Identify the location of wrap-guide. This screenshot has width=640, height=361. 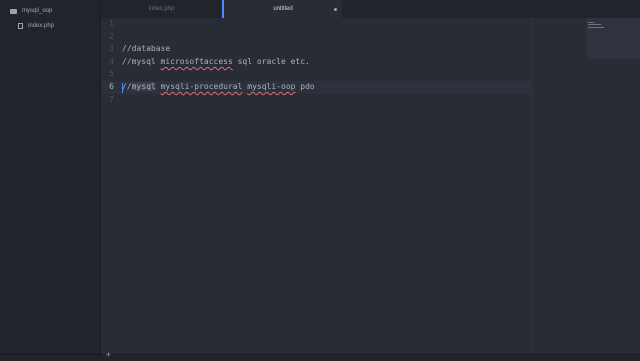
(531, 186).